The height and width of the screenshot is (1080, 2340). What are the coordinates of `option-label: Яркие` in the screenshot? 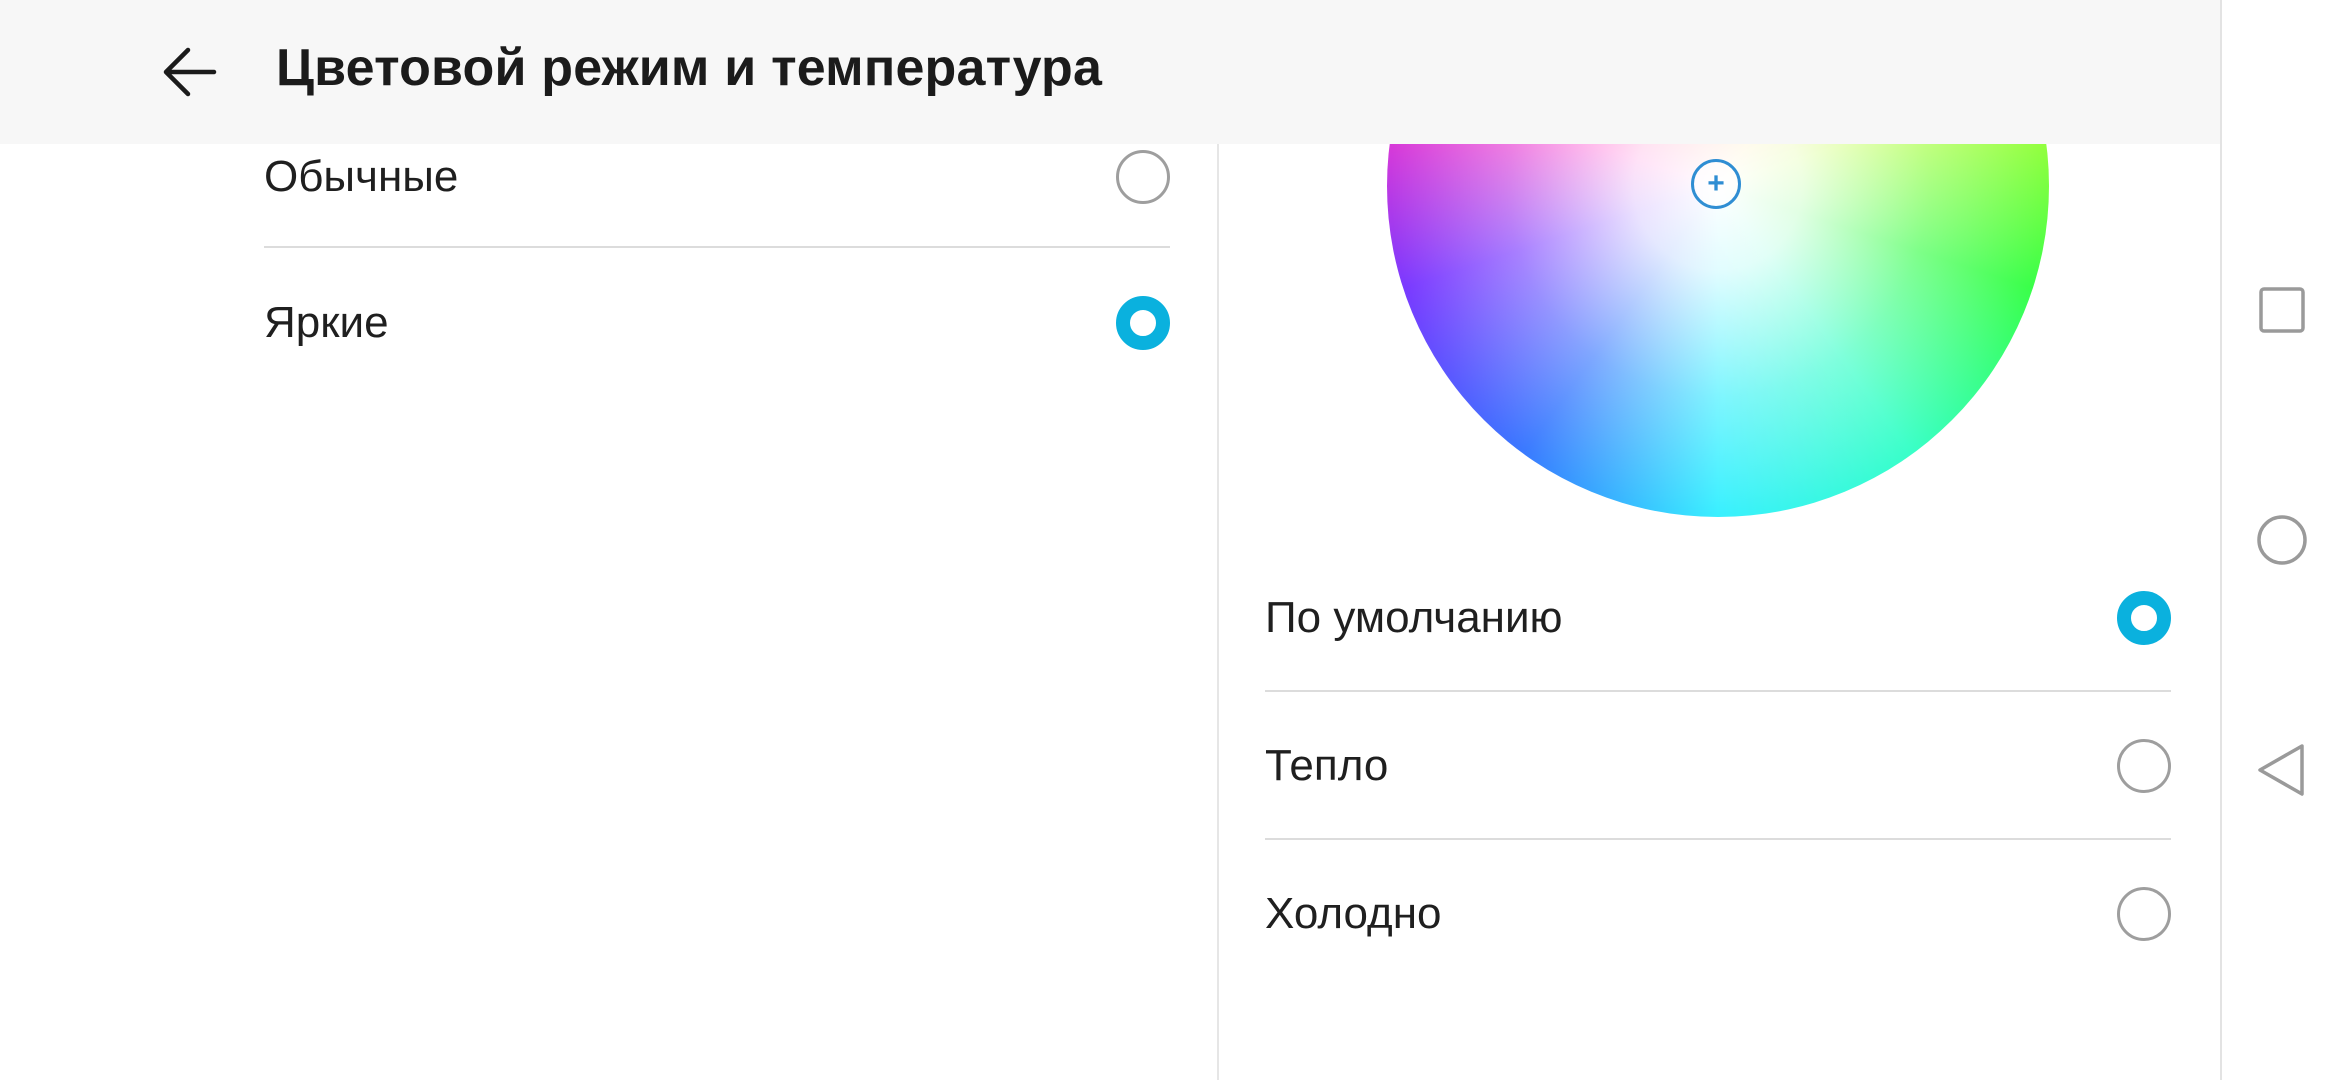 It's located at (326, 322).